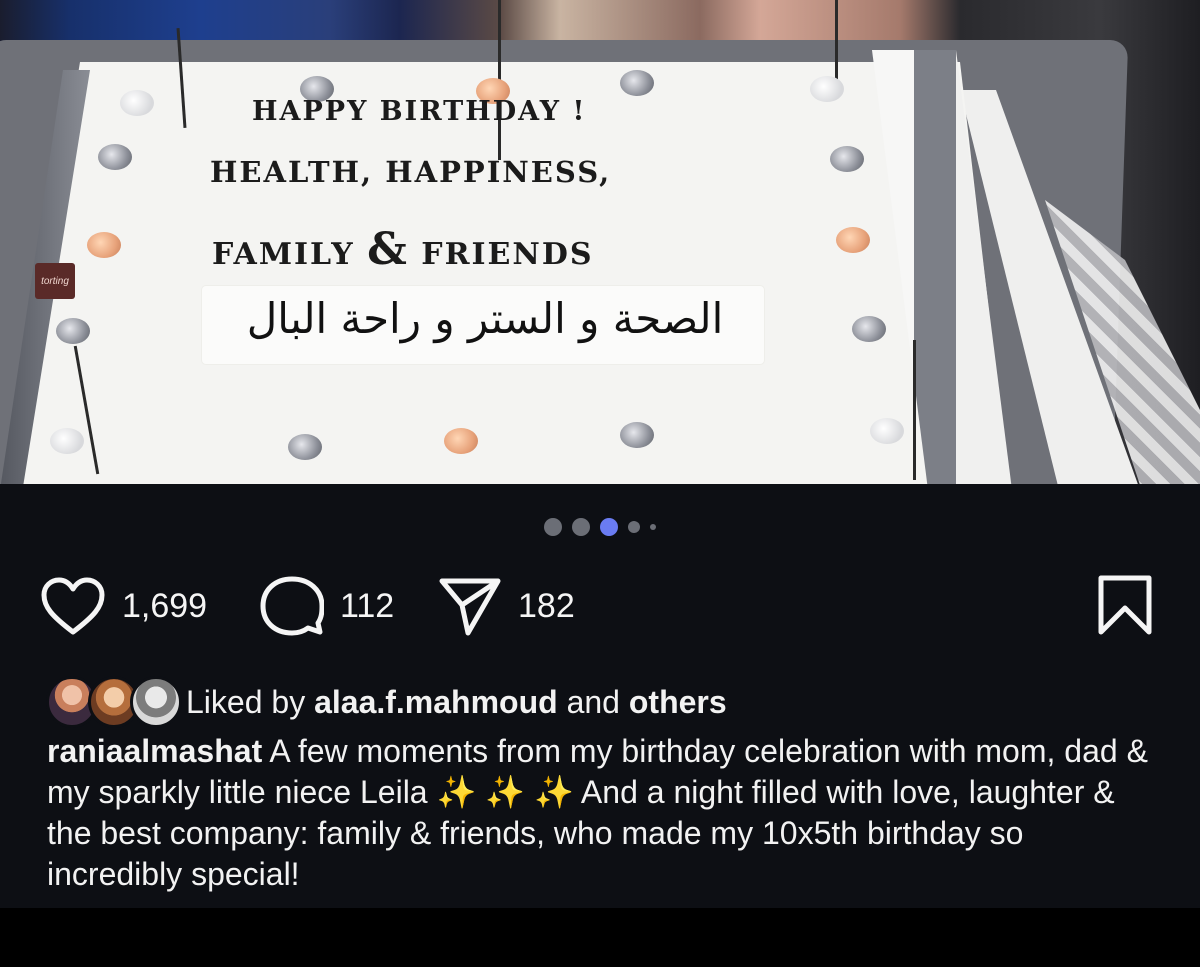 The width and height of the screenshot is (1200, 967). I want to click on liked-by-username: alaa.f.mahmoud, so click(436, 702).